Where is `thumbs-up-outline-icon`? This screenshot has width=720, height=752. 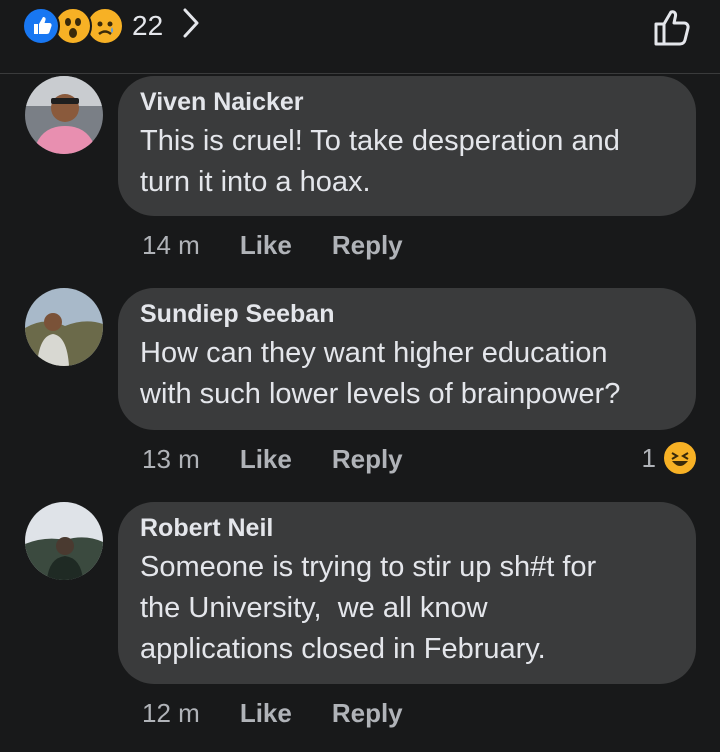
thumbs-up-outline-icon is located at coordinates (672, 28).